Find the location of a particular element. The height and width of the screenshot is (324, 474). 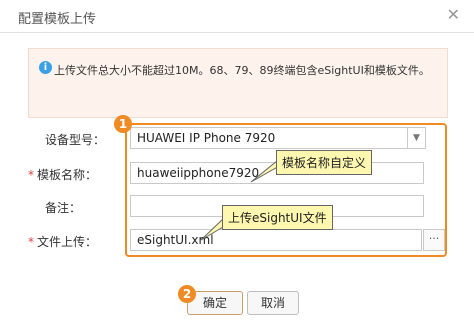

callout-template-name: 模板名称自定义 is located at coordinates (324, 162).